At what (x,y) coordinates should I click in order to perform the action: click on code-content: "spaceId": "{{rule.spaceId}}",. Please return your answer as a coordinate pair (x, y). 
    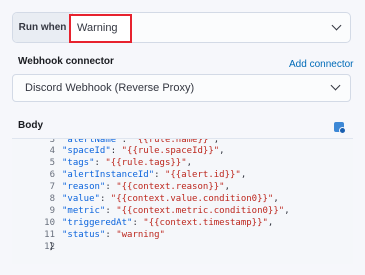
    Looking at the image, I should click on (143, 151).